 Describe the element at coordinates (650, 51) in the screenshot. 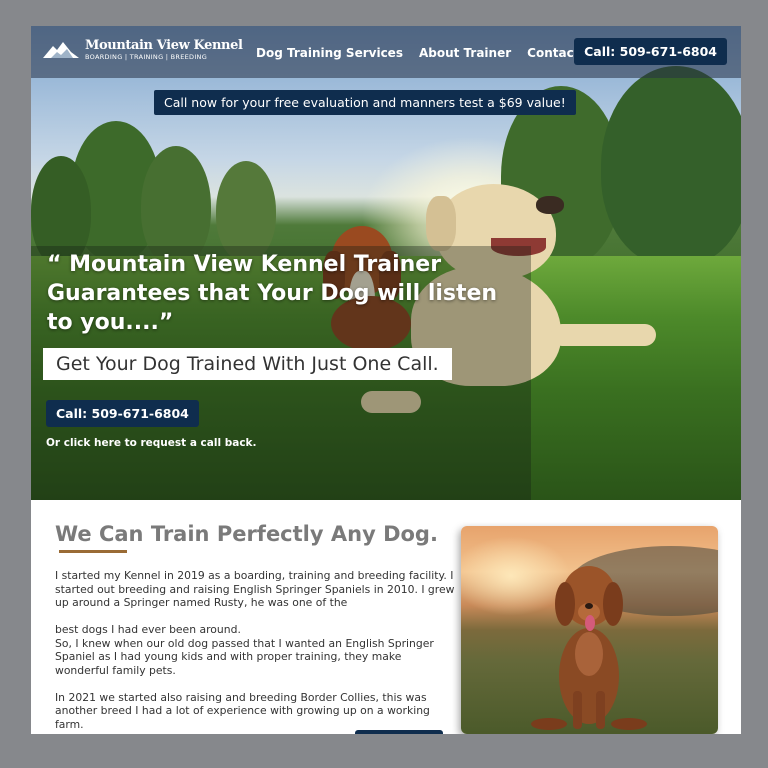

I see `header-call-button: Call: 509-671-6804` at that location.